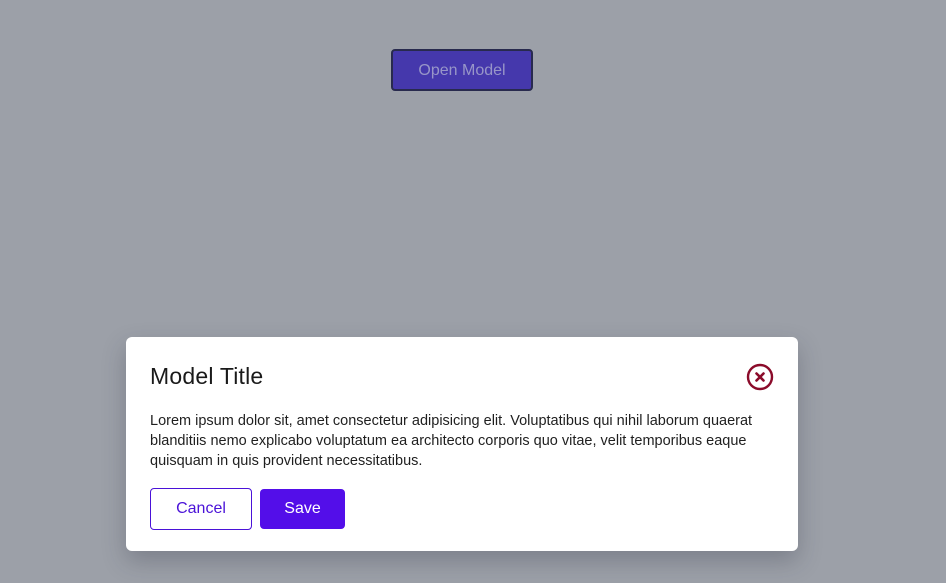  What do you see at coordinates (207, 376) in the screenshot?
I see `modal-title: Model Title` at bounding box center [207, 376].